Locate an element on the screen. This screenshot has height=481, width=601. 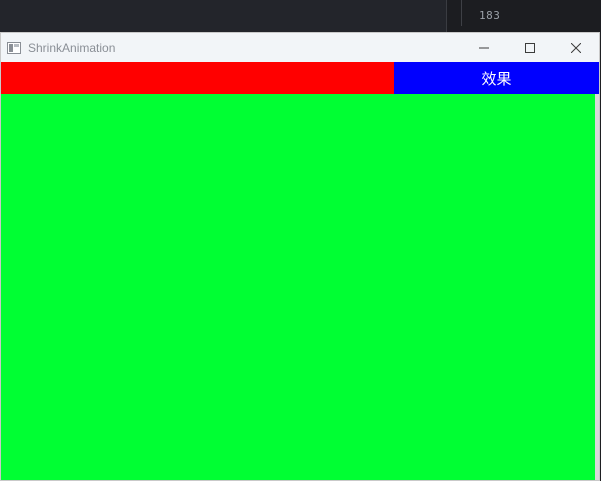
background-gutter-line is located at coordinates (461, 13).